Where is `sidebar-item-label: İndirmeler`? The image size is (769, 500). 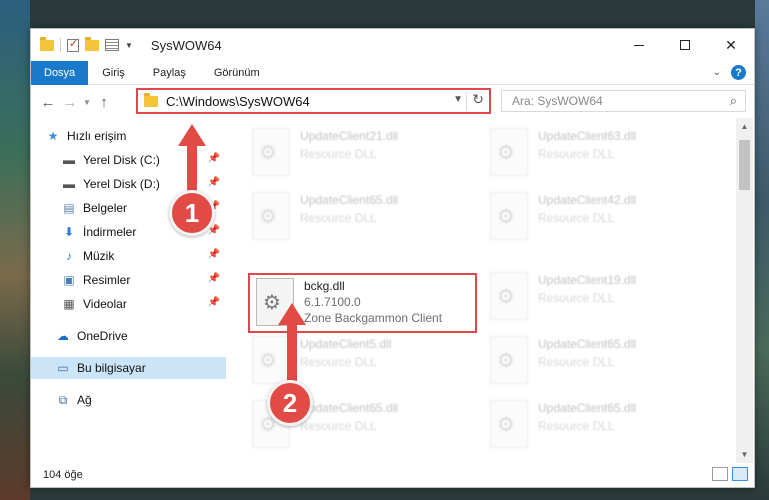
sidebar-item-label: İndirmeler is located at coordinates (110, 232).